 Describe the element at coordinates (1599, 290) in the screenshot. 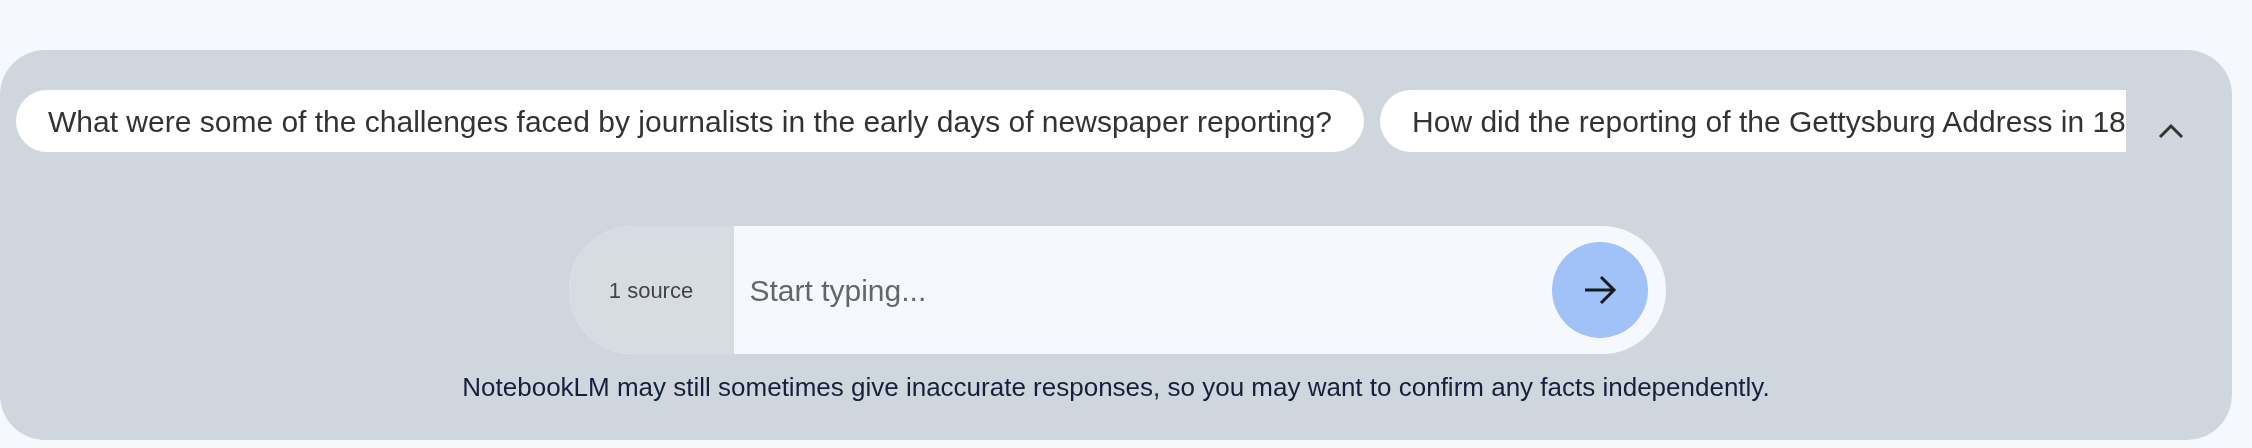

I see `arrow-right-icon` at that location.